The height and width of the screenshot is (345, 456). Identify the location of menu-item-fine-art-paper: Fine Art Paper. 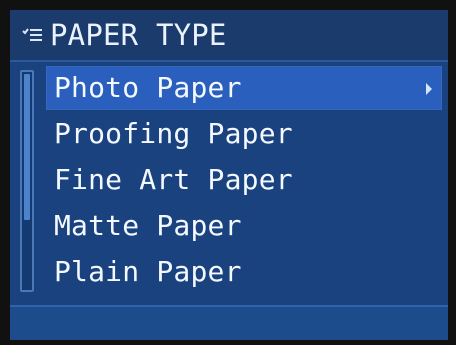
(244, 180).